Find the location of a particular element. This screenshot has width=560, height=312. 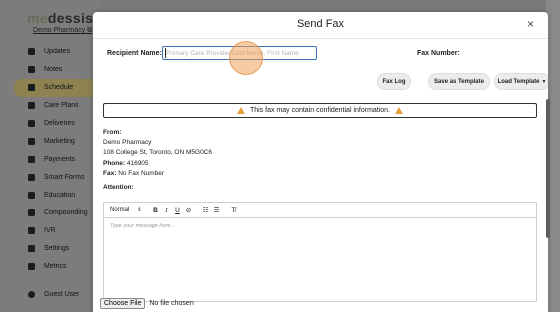

sidebar-item-compounding: Compounding is located at coordinates (50, 213).